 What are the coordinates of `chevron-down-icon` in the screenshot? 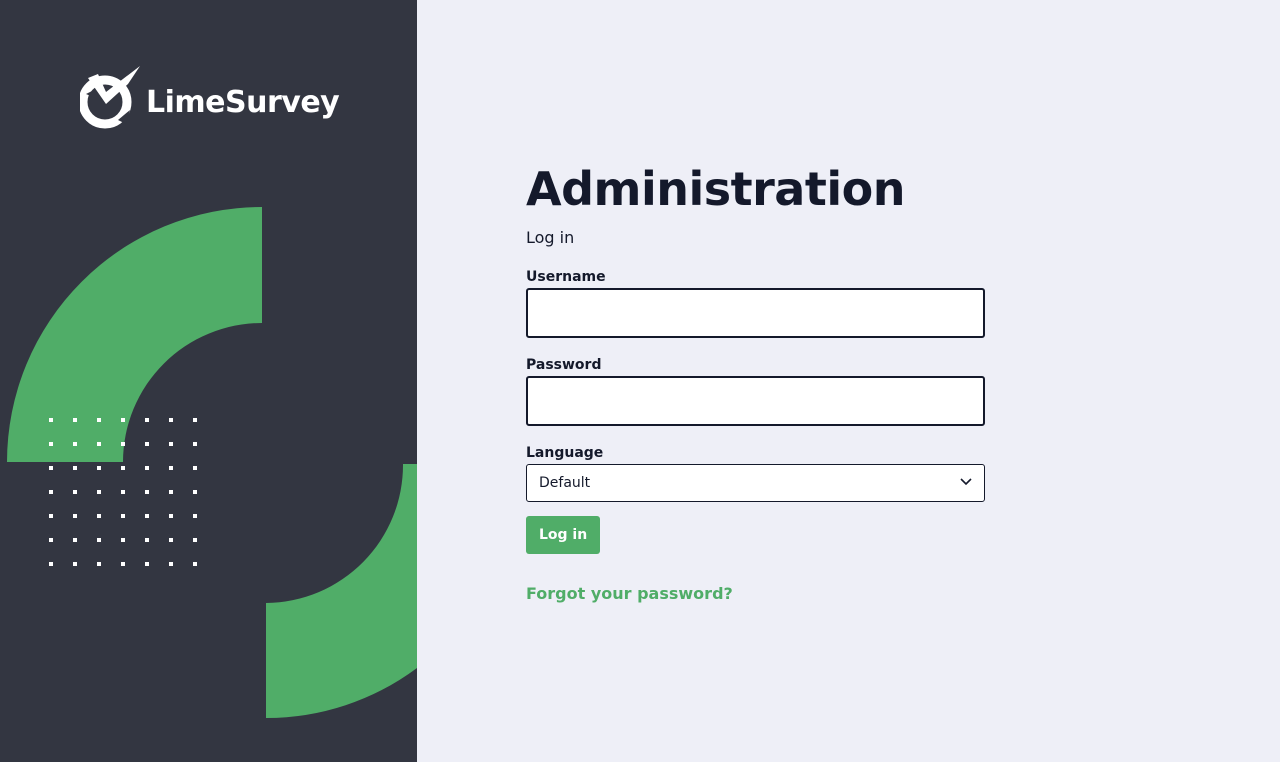 It's located at (966, 482).